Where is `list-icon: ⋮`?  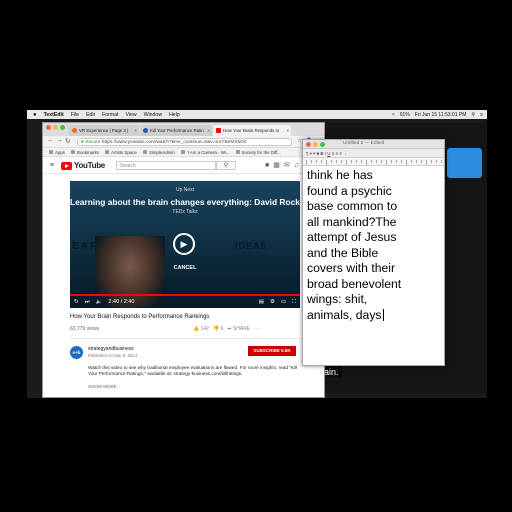 list-icon: ⋮ is located at coordinates (345, 153).